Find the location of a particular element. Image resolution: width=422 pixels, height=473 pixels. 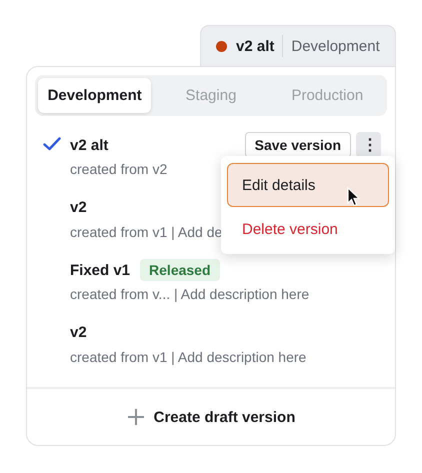

version-description: created from v2 is located at coordinates (119, 169).